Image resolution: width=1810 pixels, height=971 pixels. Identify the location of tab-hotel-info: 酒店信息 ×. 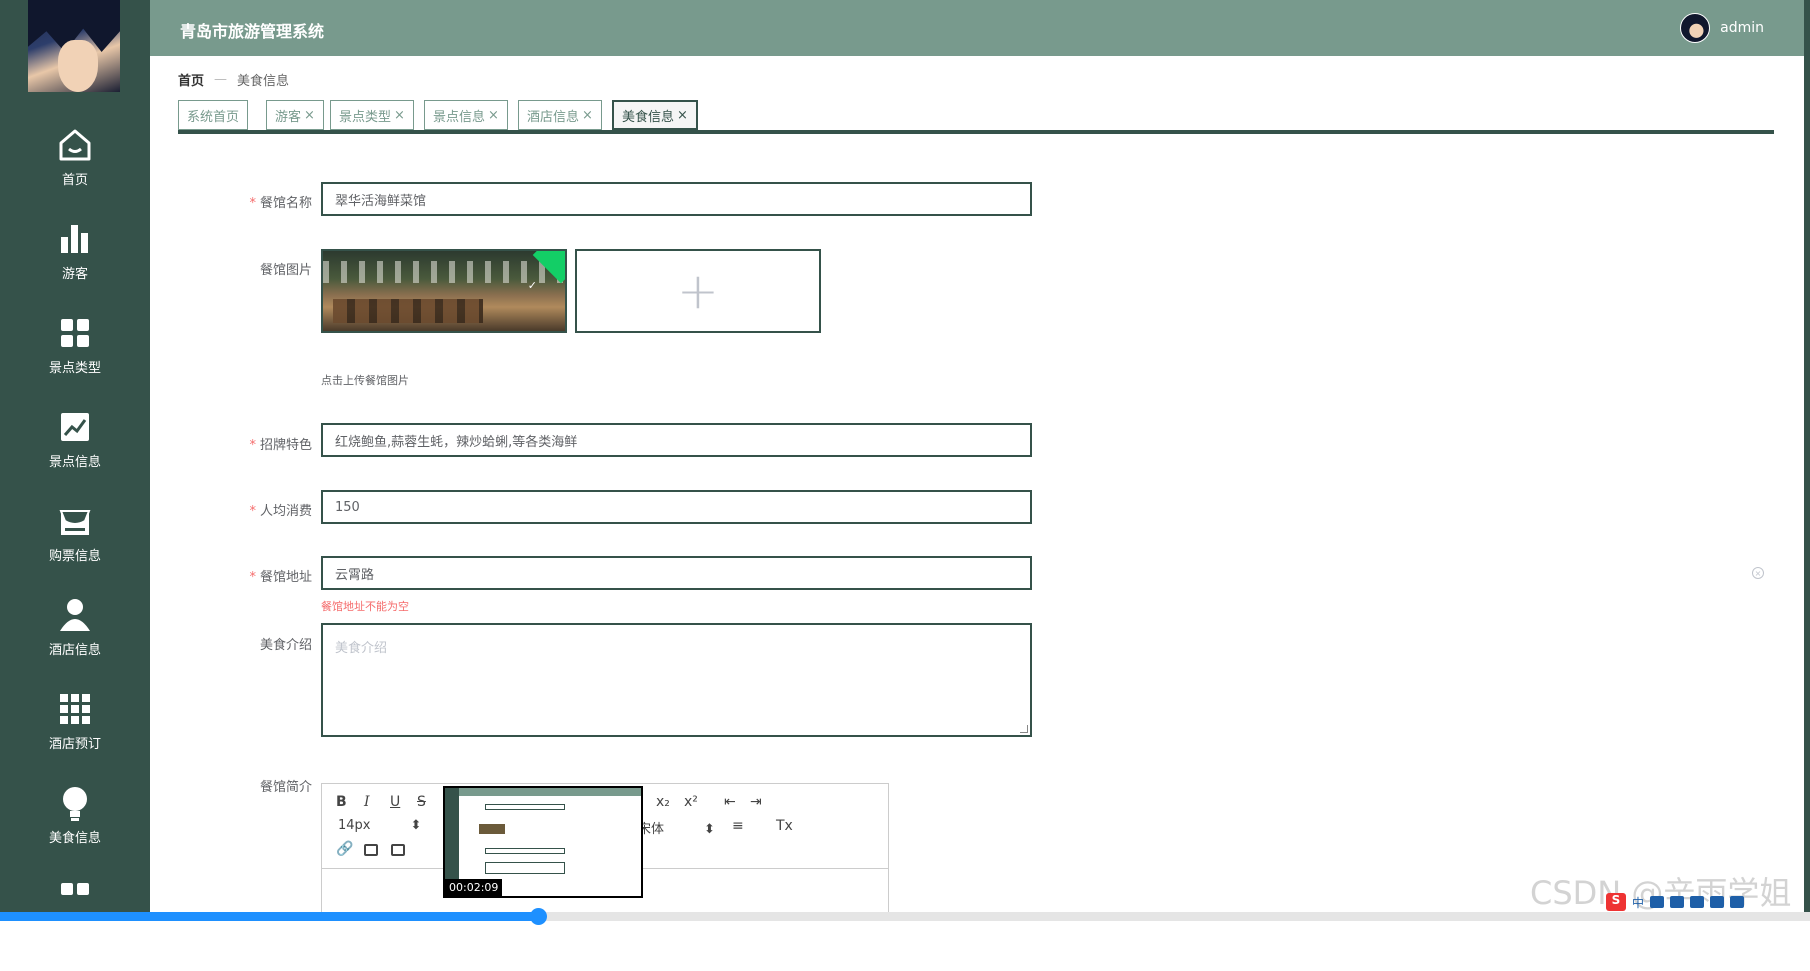
(560, 115).